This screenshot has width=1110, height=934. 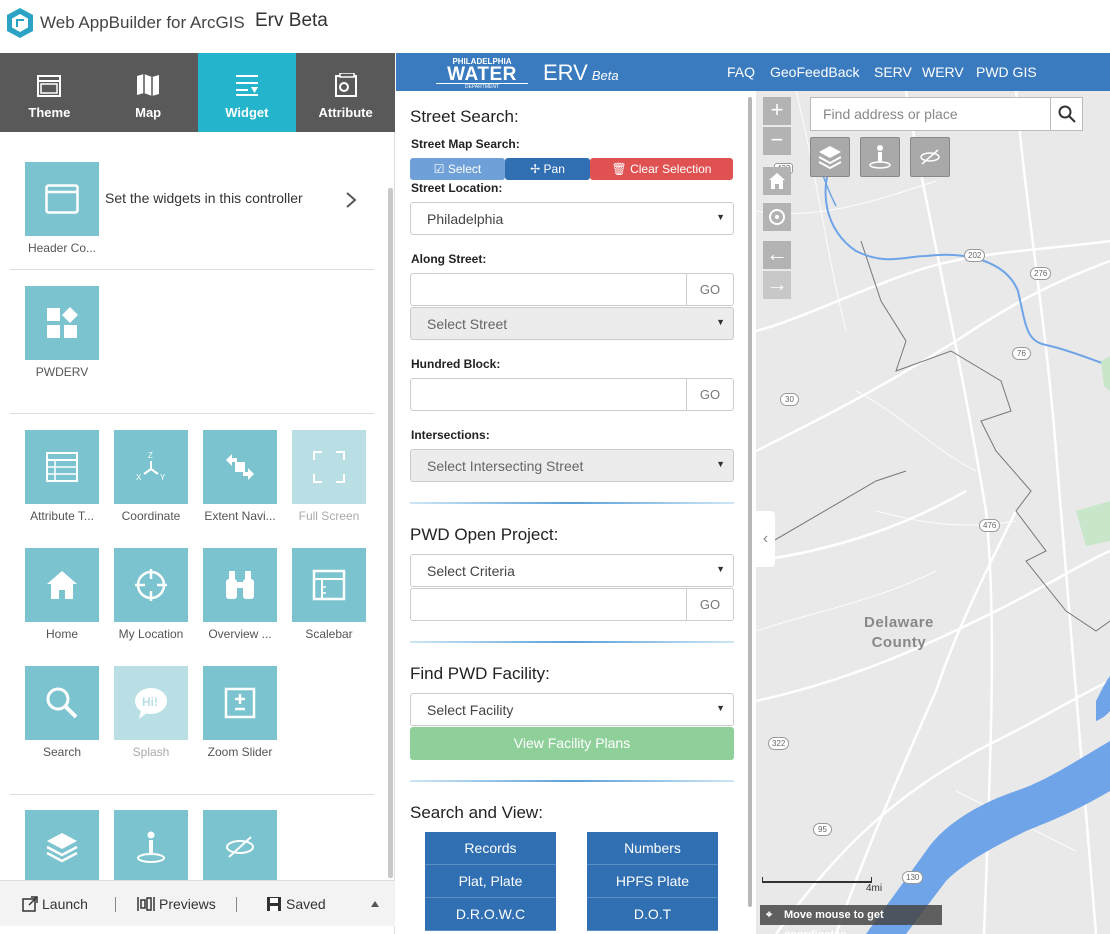 I want to click on select-button: ☑ Select, so click(x=457, y=169).